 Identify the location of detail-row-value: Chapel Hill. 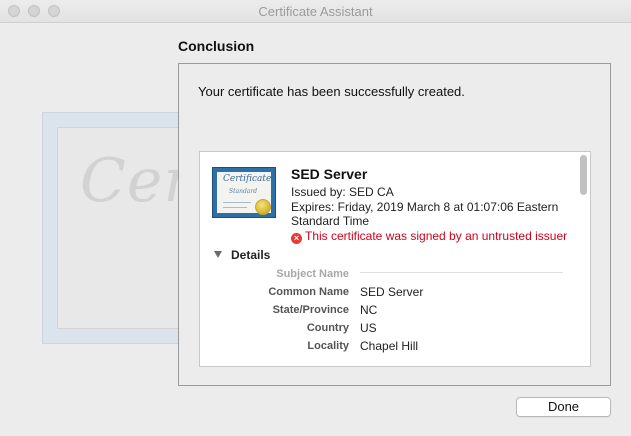
(389, 346).